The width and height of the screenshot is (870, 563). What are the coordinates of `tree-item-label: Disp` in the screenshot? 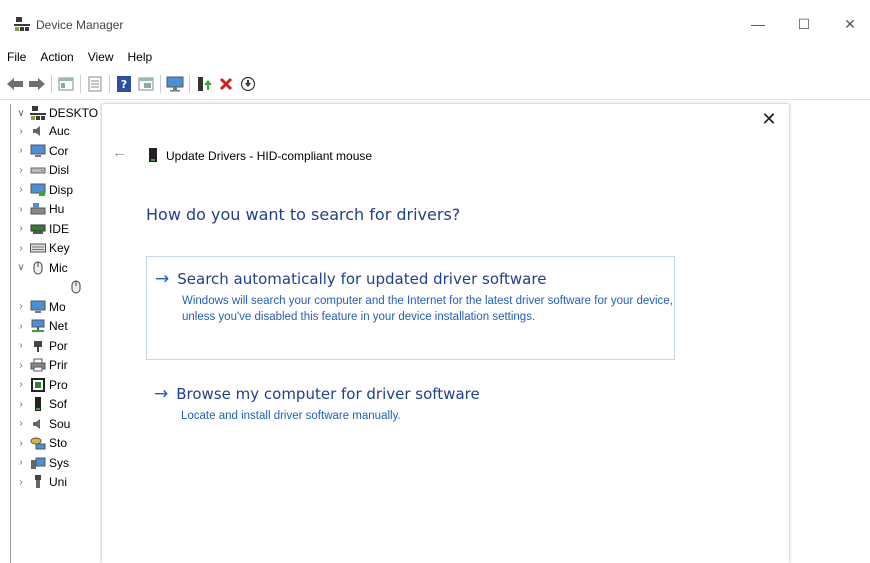 It's located at (61, 189).